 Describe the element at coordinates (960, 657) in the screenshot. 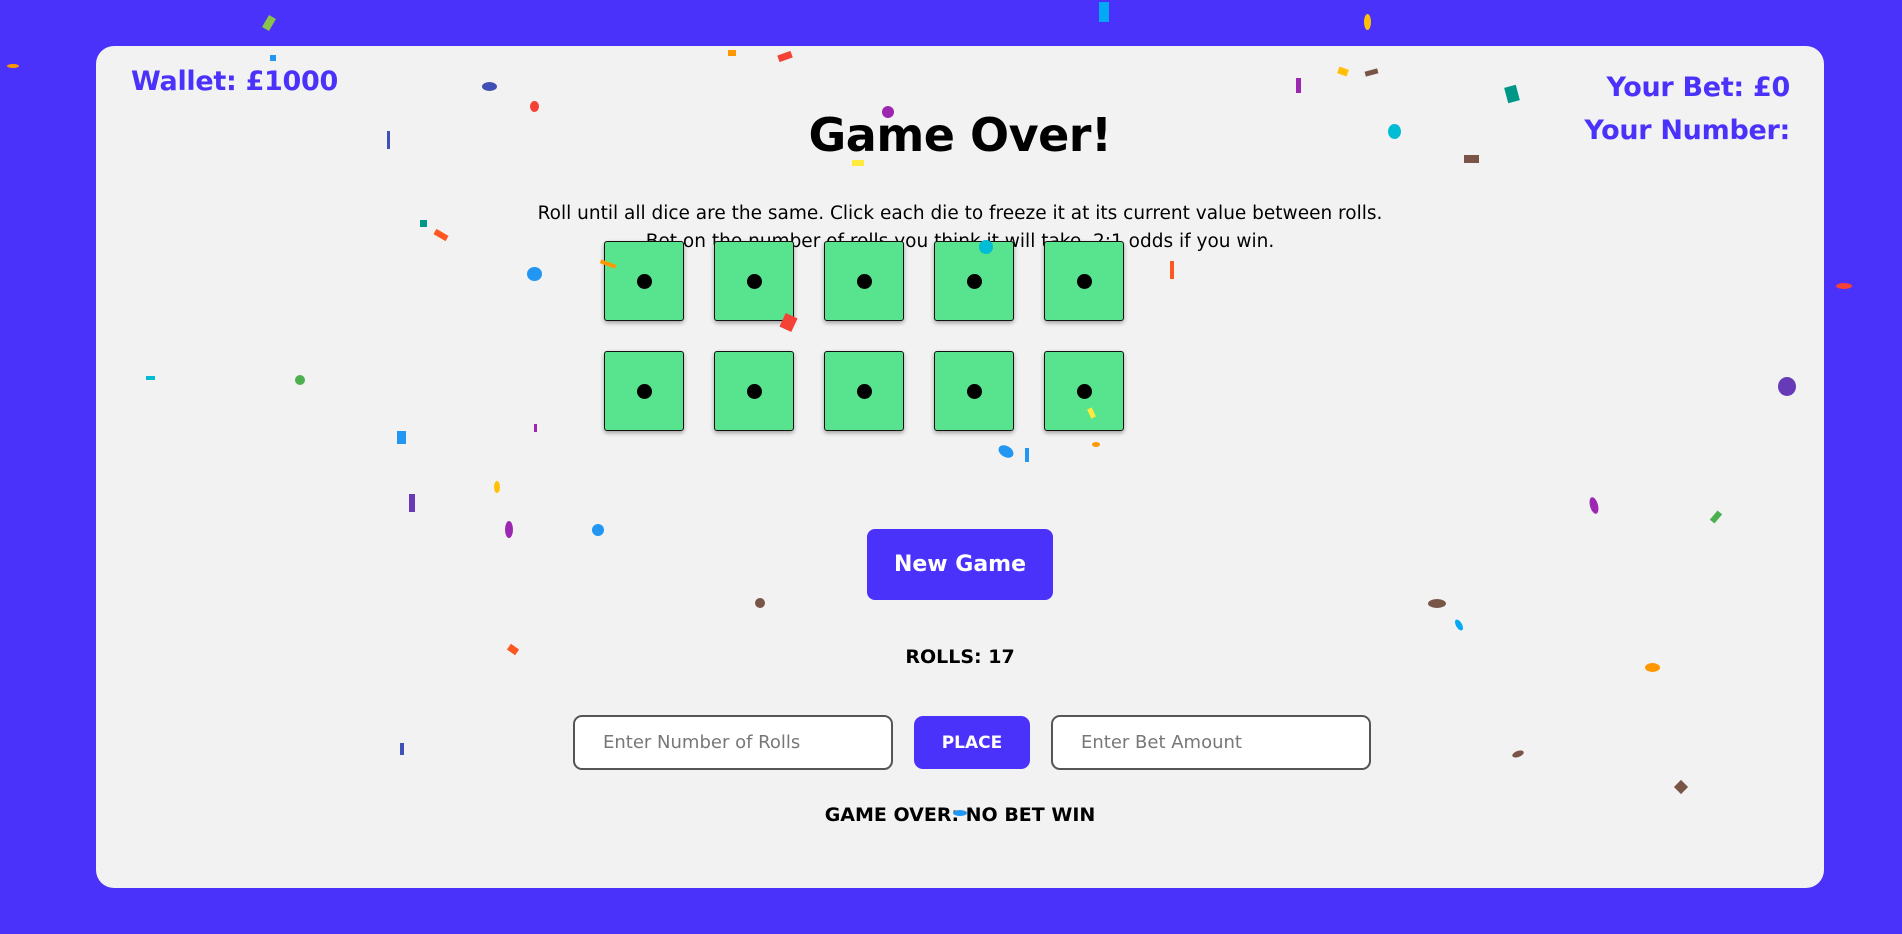

I see `rolls-counter: ROLLS: 17` at that location.